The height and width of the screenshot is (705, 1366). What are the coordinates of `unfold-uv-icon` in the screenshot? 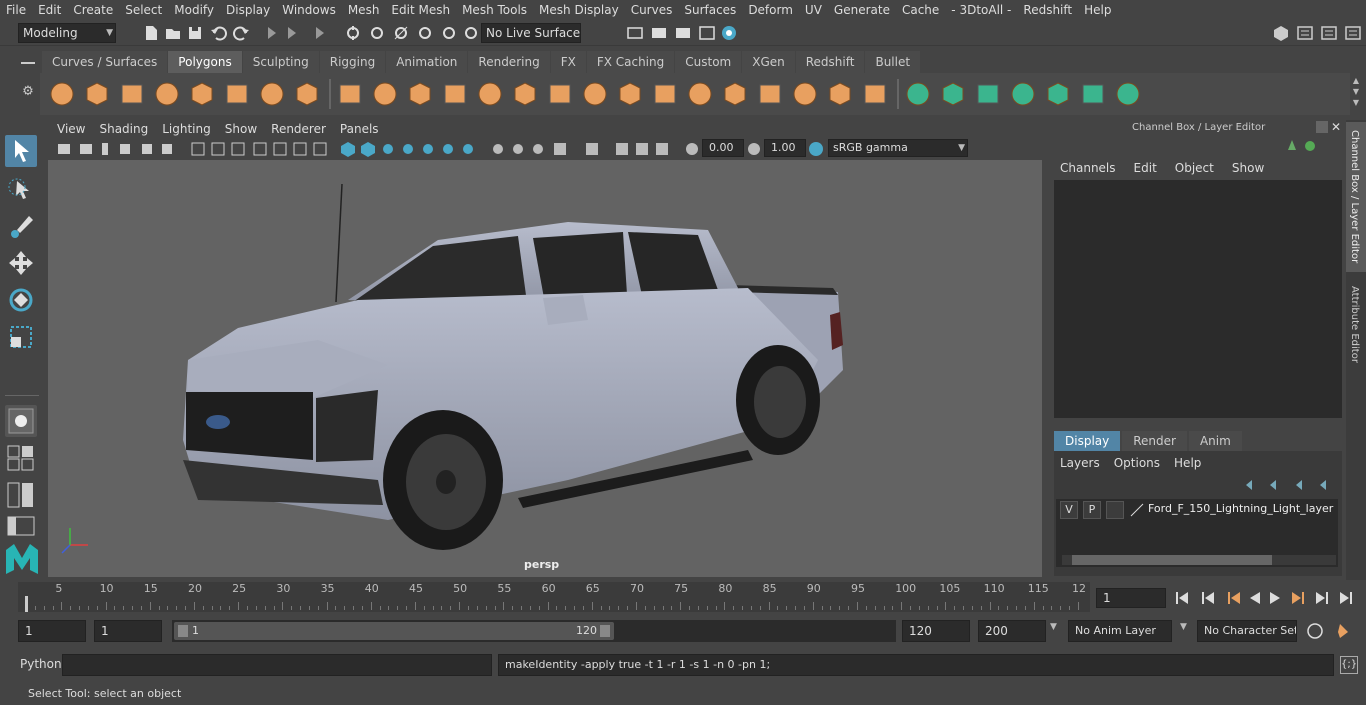 It's located at (1058, 94).